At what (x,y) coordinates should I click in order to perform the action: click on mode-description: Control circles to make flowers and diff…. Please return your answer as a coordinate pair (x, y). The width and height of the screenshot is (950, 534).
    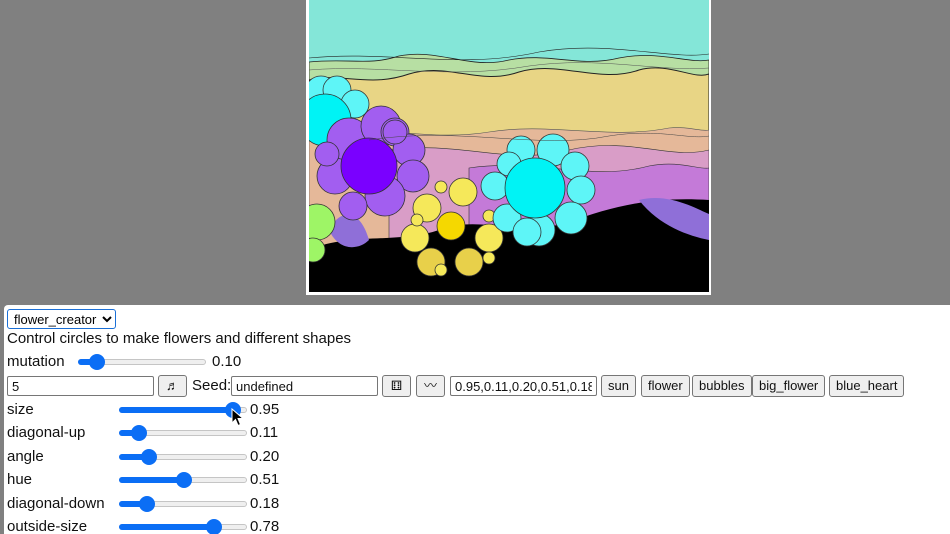
    Looking at the image, I should click on (179, 338).